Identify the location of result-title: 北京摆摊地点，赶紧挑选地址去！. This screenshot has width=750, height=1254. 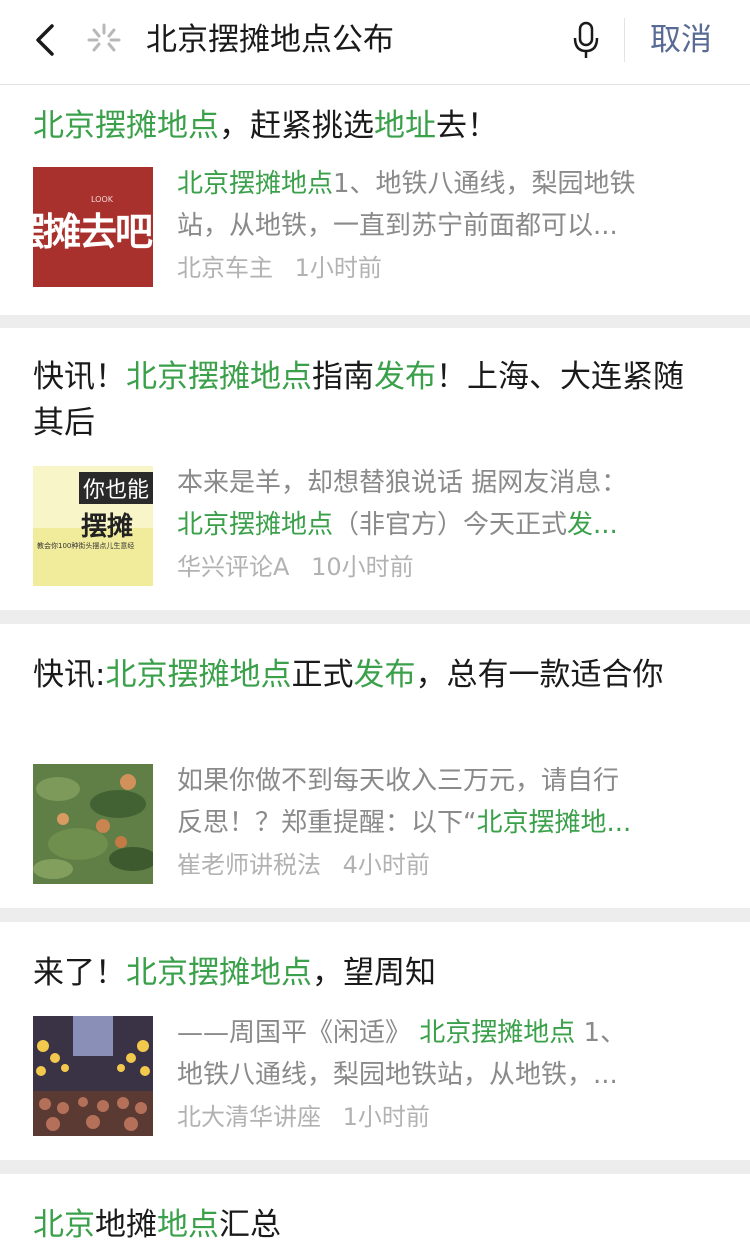
(371, 126).